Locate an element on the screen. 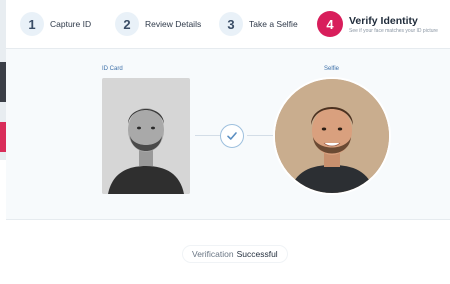 Image resolution: width=450 pixels, height=284 pixels. connector-line-left is located at coordinates (208, 135).